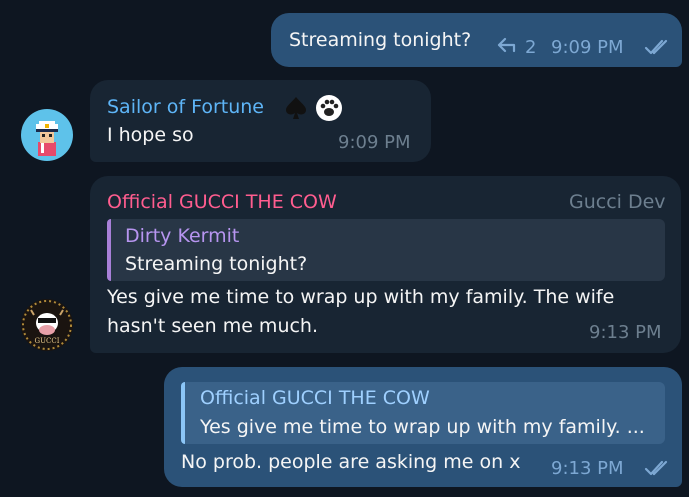 The image size is (689, 497). I want to click on message-text-line-2: hasn't seen me much., so click(213, 326).